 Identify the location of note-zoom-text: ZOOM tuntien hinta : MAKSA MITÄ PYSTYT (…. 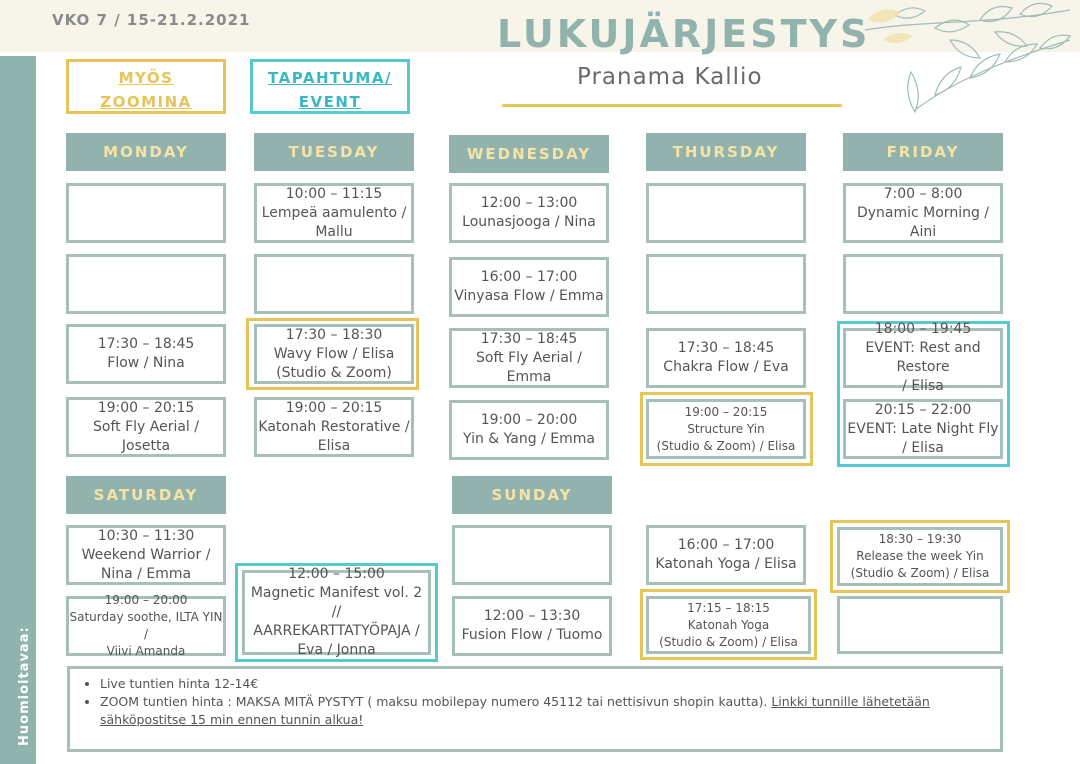
(436, 701).